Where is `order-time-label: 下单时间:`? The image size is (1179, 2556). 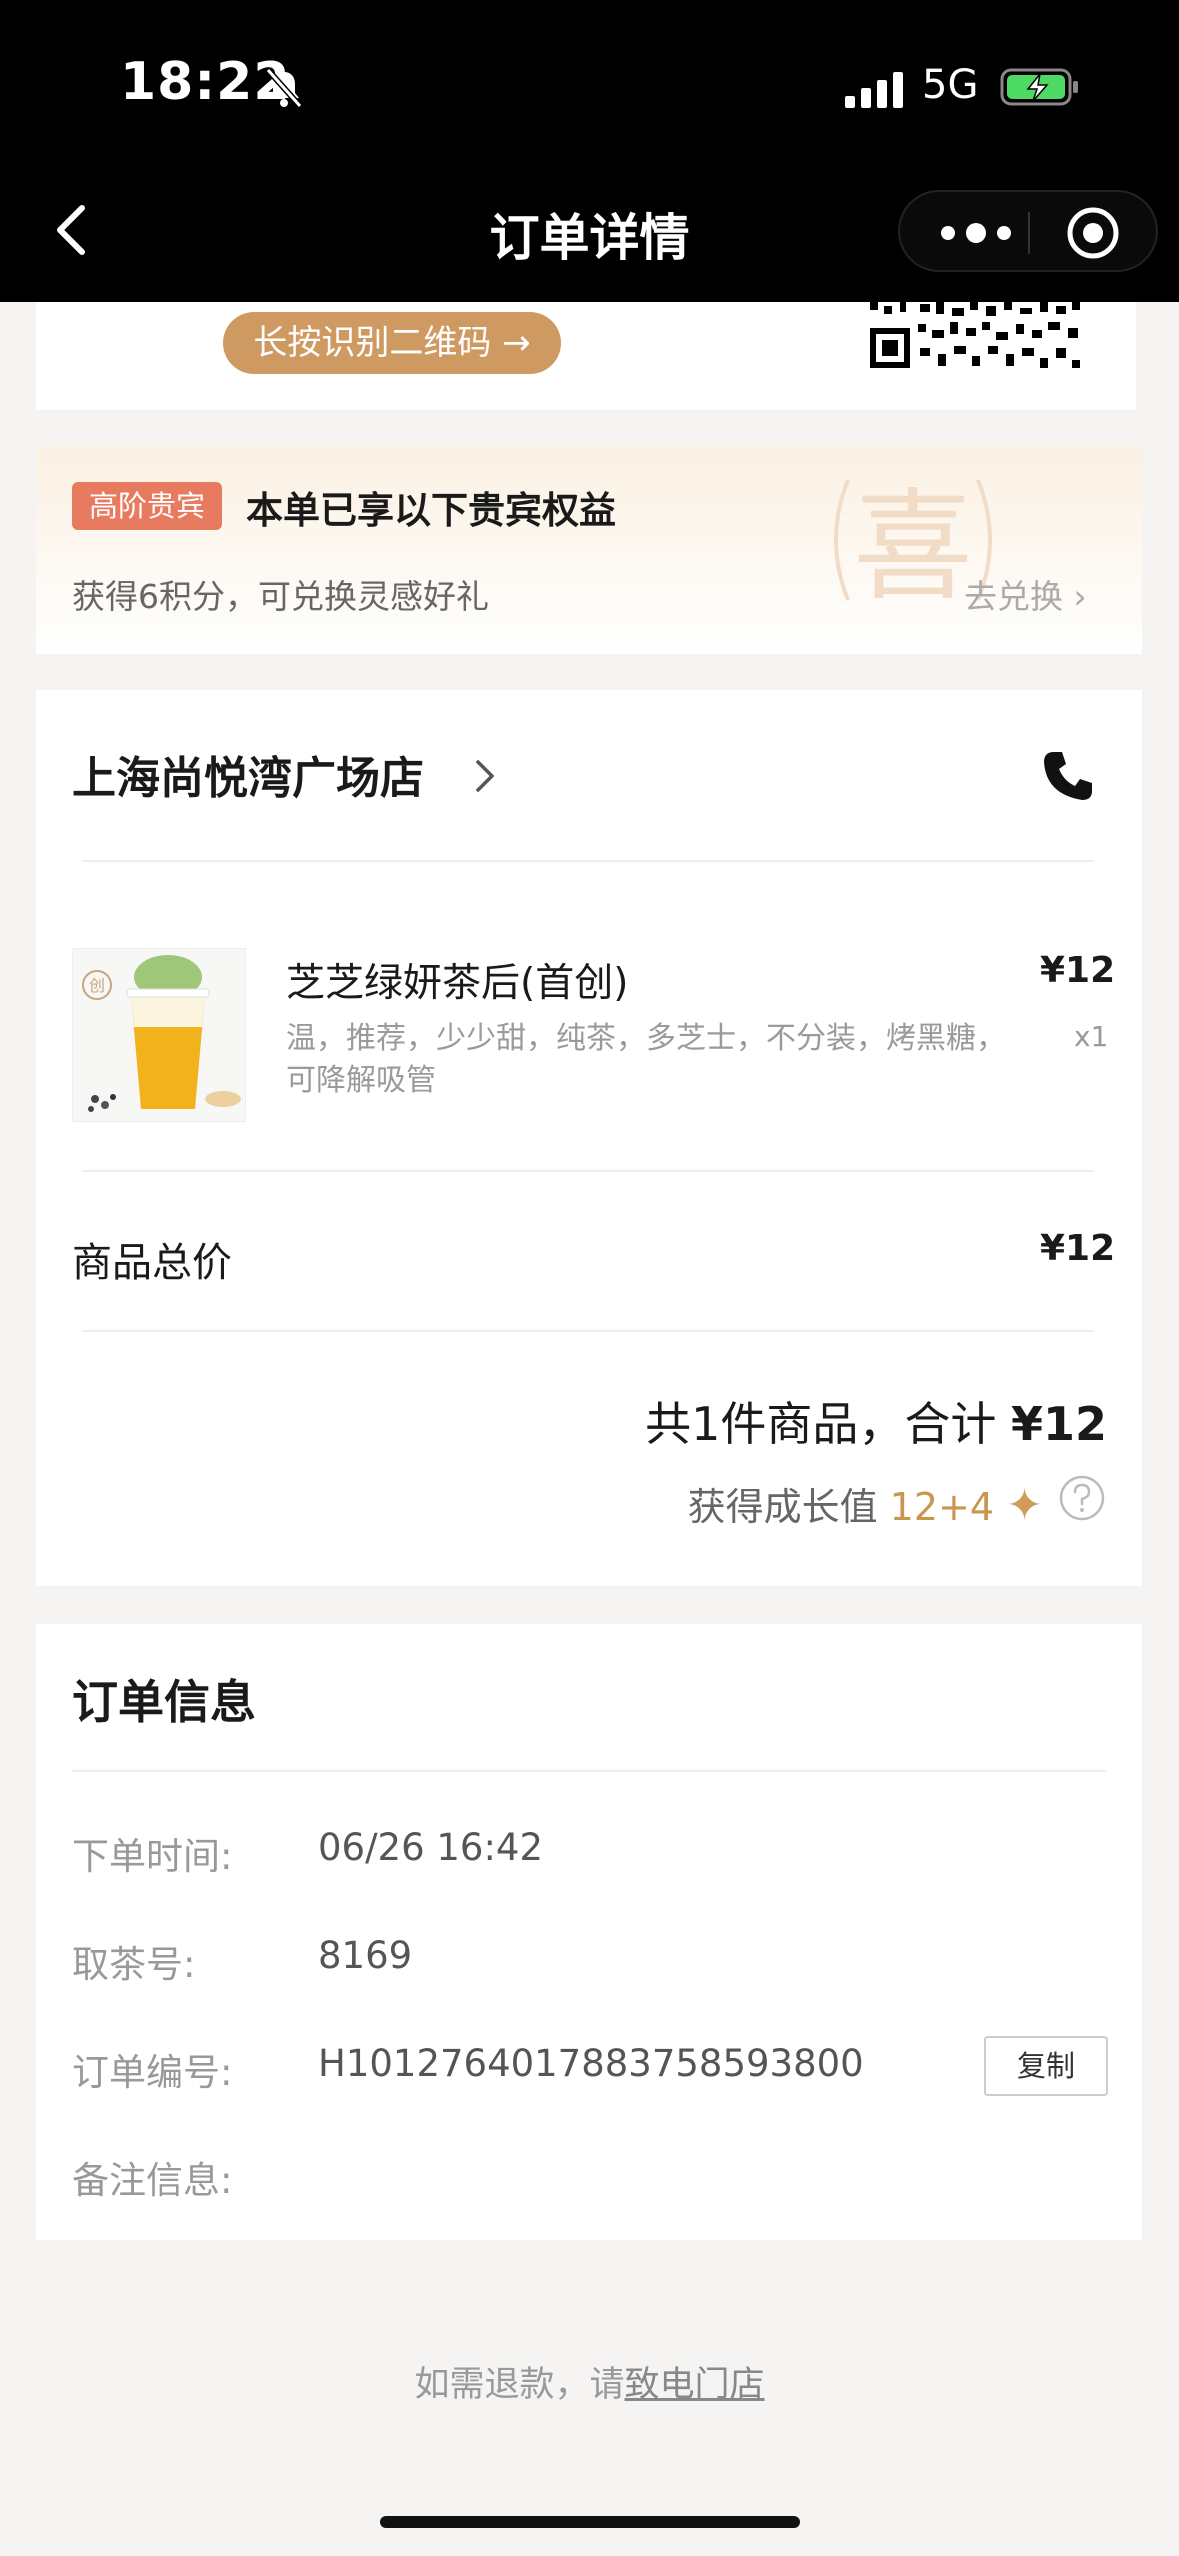 order-time-label: 下单时间: is located at coordinates (152, 1856).